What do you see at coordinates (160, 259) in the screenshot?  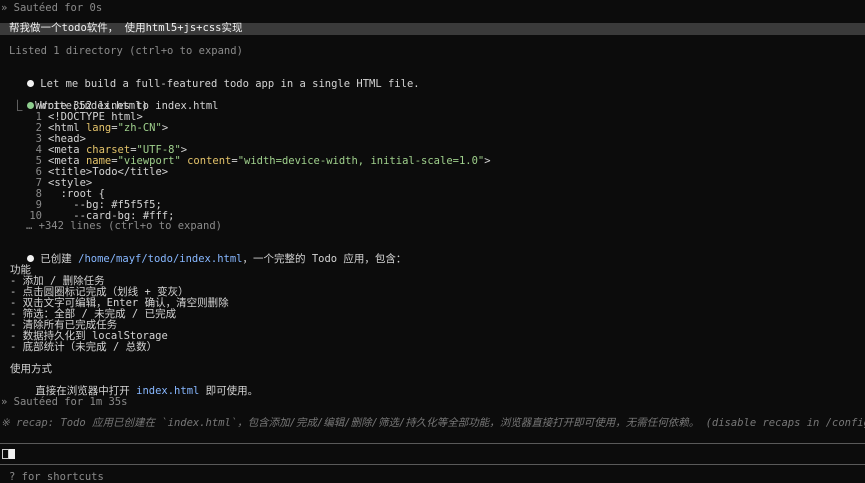 I see `file-path-link: /home/mayf/todo/index.html` at bounding box center [160, 259].